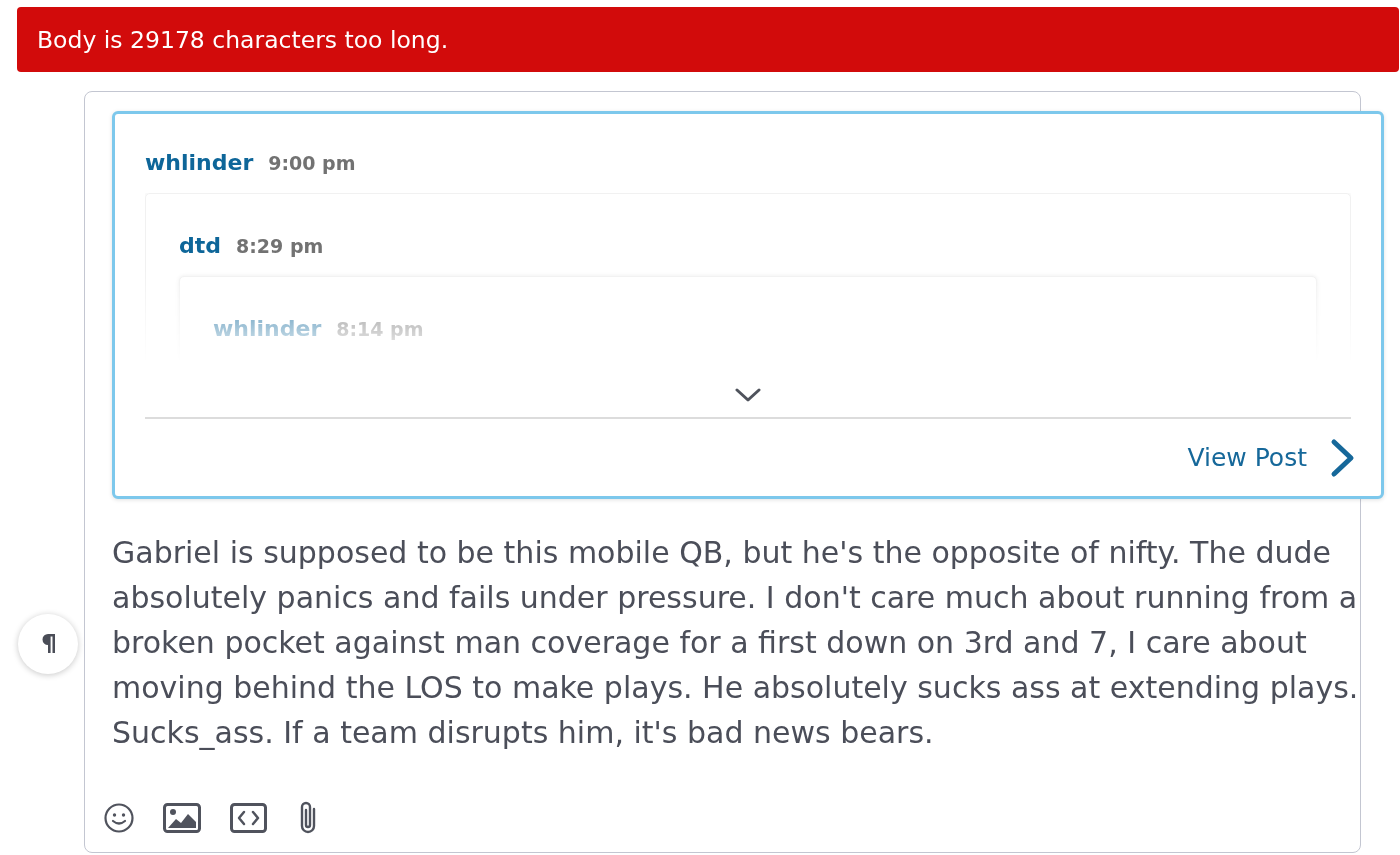  What do you see at coordinates (280, 246) in the screenshot?
I see `post-time: 8:29 pm` at bounding box center [280, 246].